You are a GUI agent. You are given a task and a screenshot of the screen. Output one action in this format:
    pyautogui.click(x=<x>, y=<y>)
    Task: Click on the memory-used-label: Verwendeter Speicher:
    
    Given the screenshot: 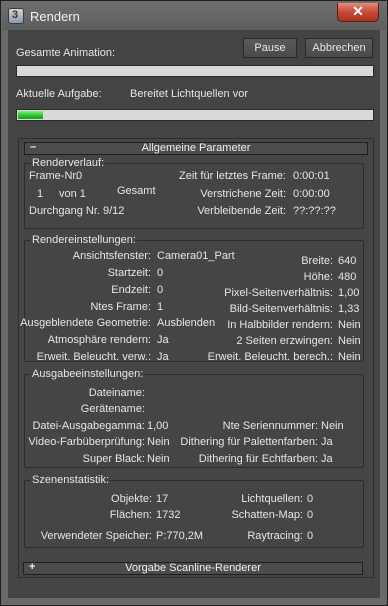 What is the action you would take?
    pyautogui.click(x=96, y=536)
    